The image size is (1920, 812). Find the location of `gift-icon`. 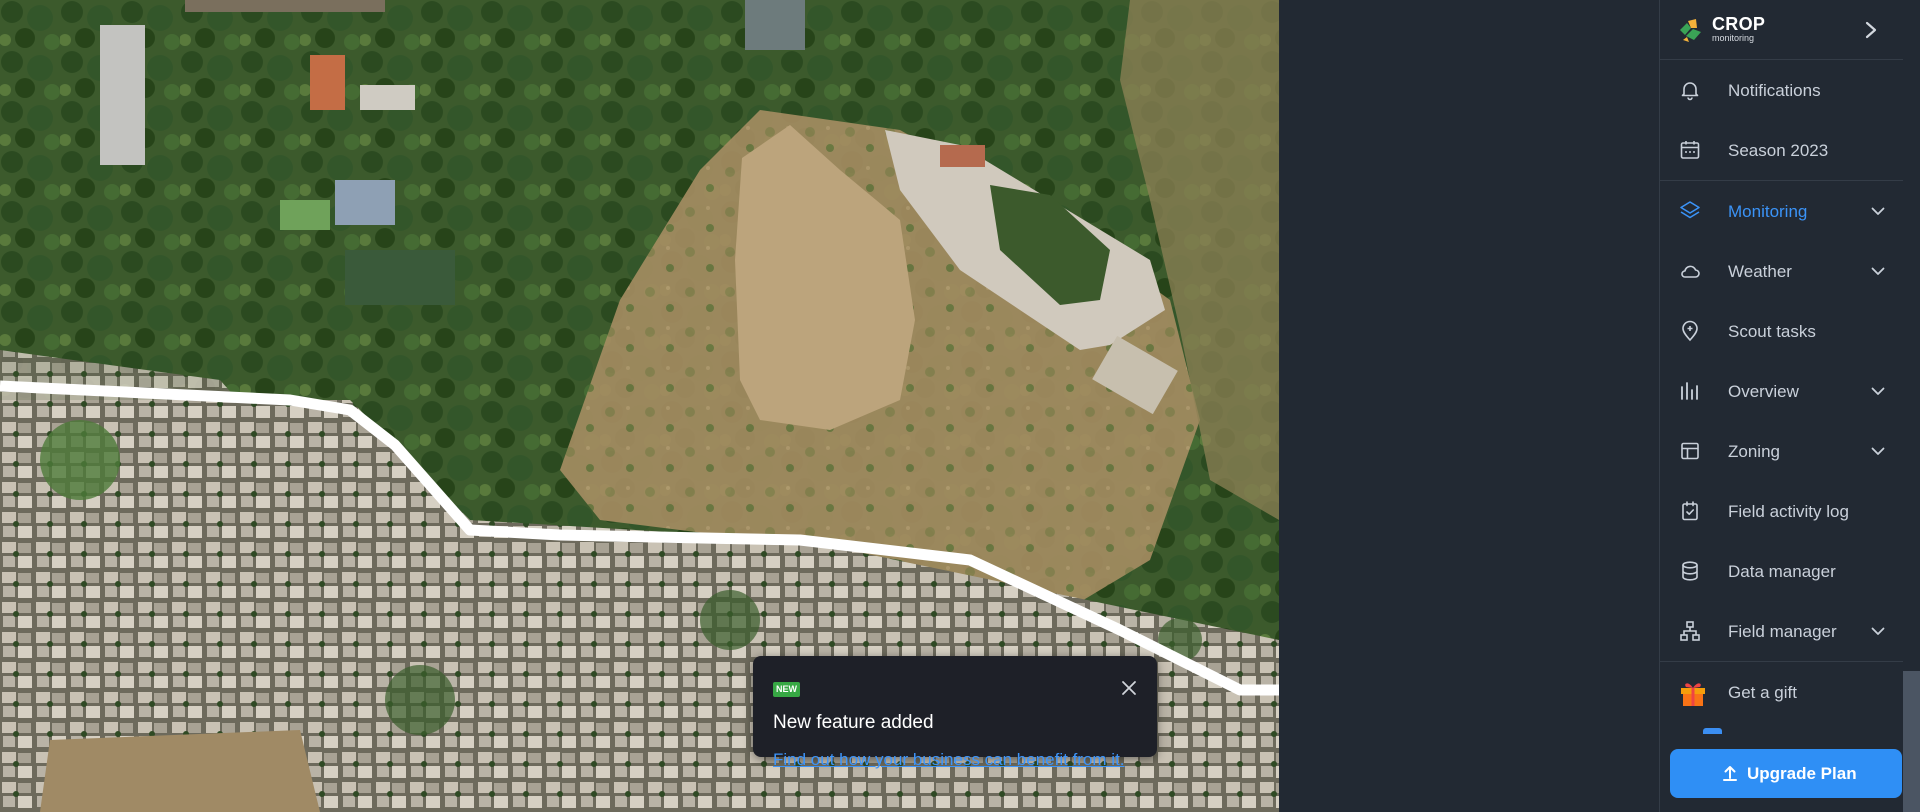

gift-icon is located at coordinates (1693, 694).